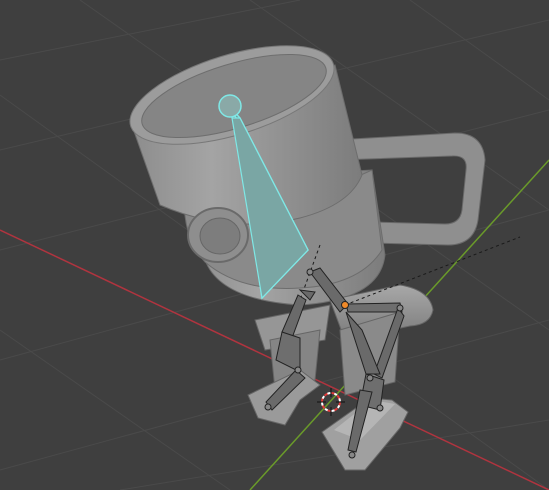 The height and width of the screenshot is (490, 549). What do you see at coordinates (230, 106) in the screenshot?
I see `selected-bone-head` at bounding box center [230, 106].